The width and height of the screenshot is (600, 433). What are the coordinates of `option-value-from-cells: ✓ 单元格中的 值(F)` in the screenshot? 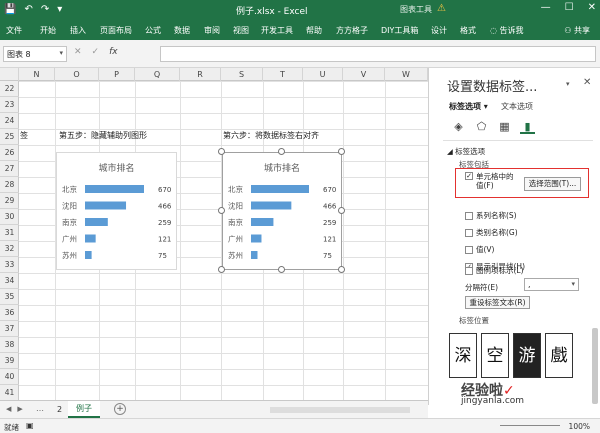 It's located at (489, 181).